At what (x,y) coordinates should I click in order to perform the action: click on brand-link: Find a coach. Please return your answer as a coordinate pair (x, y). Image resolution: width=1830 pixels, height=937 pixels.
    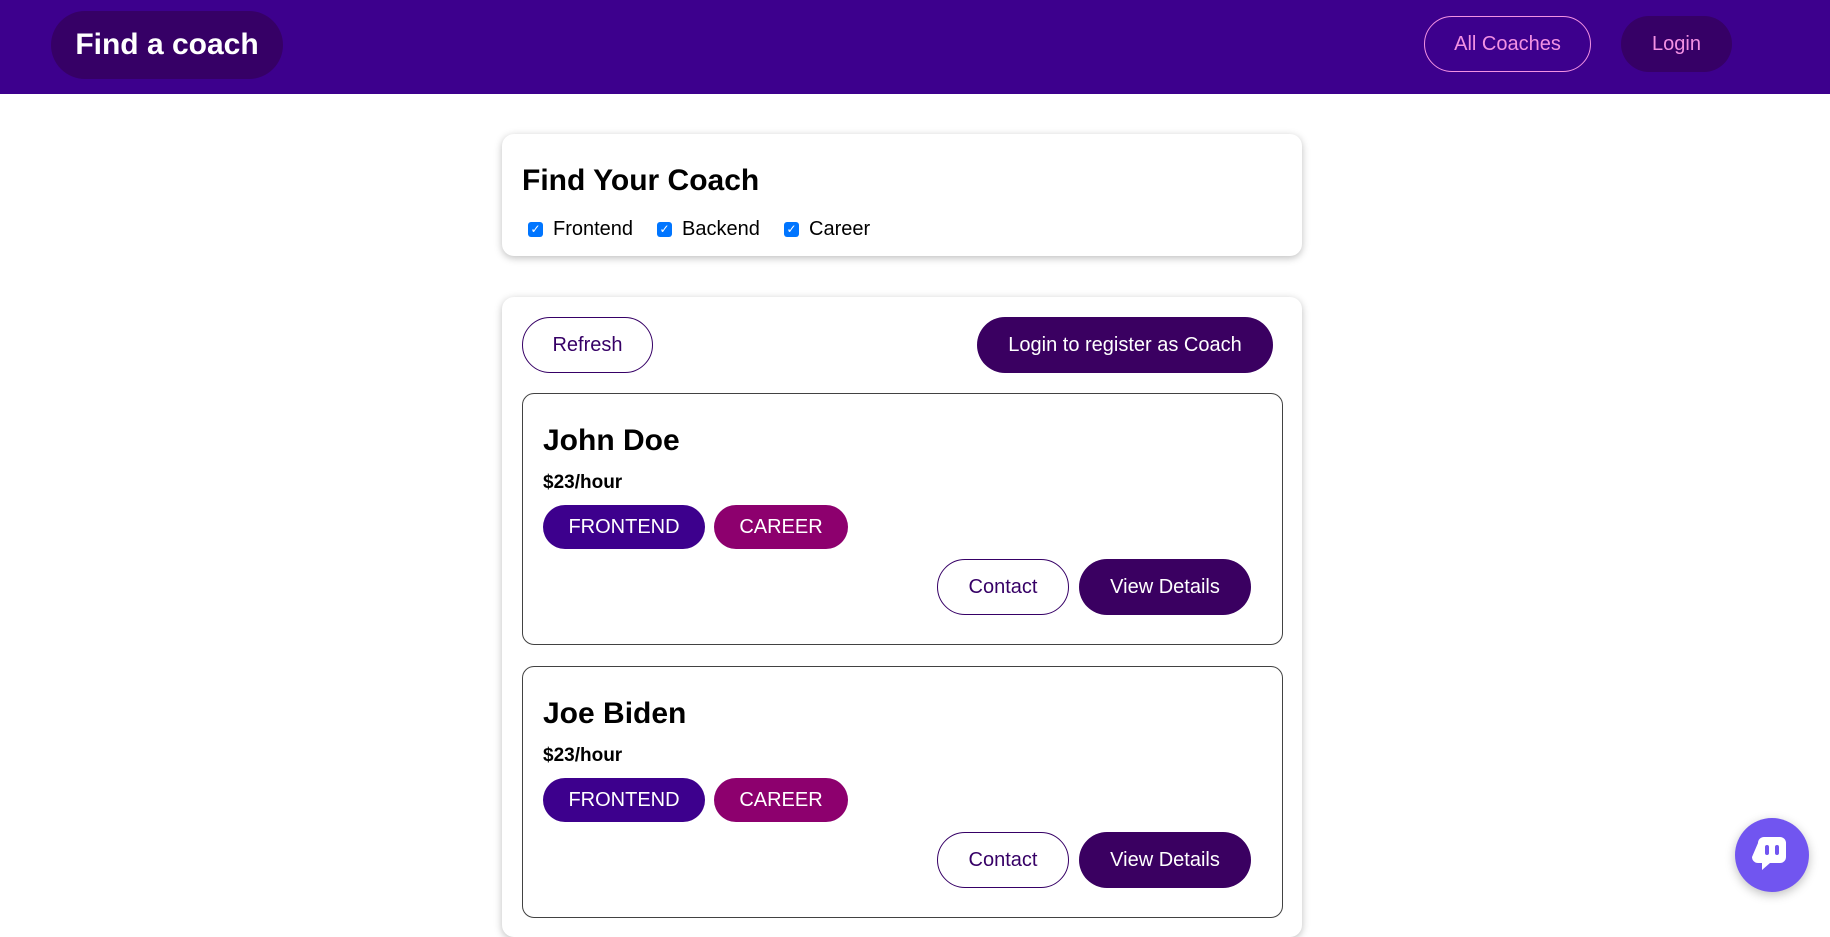
    Looking at the image, I should click on (167, 45).